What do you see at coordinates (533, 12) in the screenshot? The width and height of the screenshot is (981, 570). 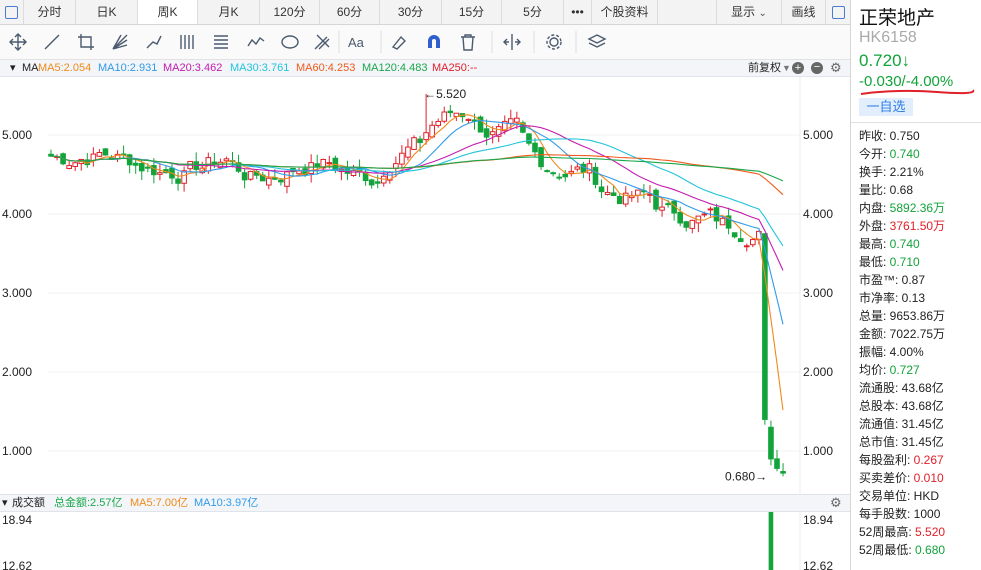 I see `tab-9: 5分` at bounding box center [533, 12].